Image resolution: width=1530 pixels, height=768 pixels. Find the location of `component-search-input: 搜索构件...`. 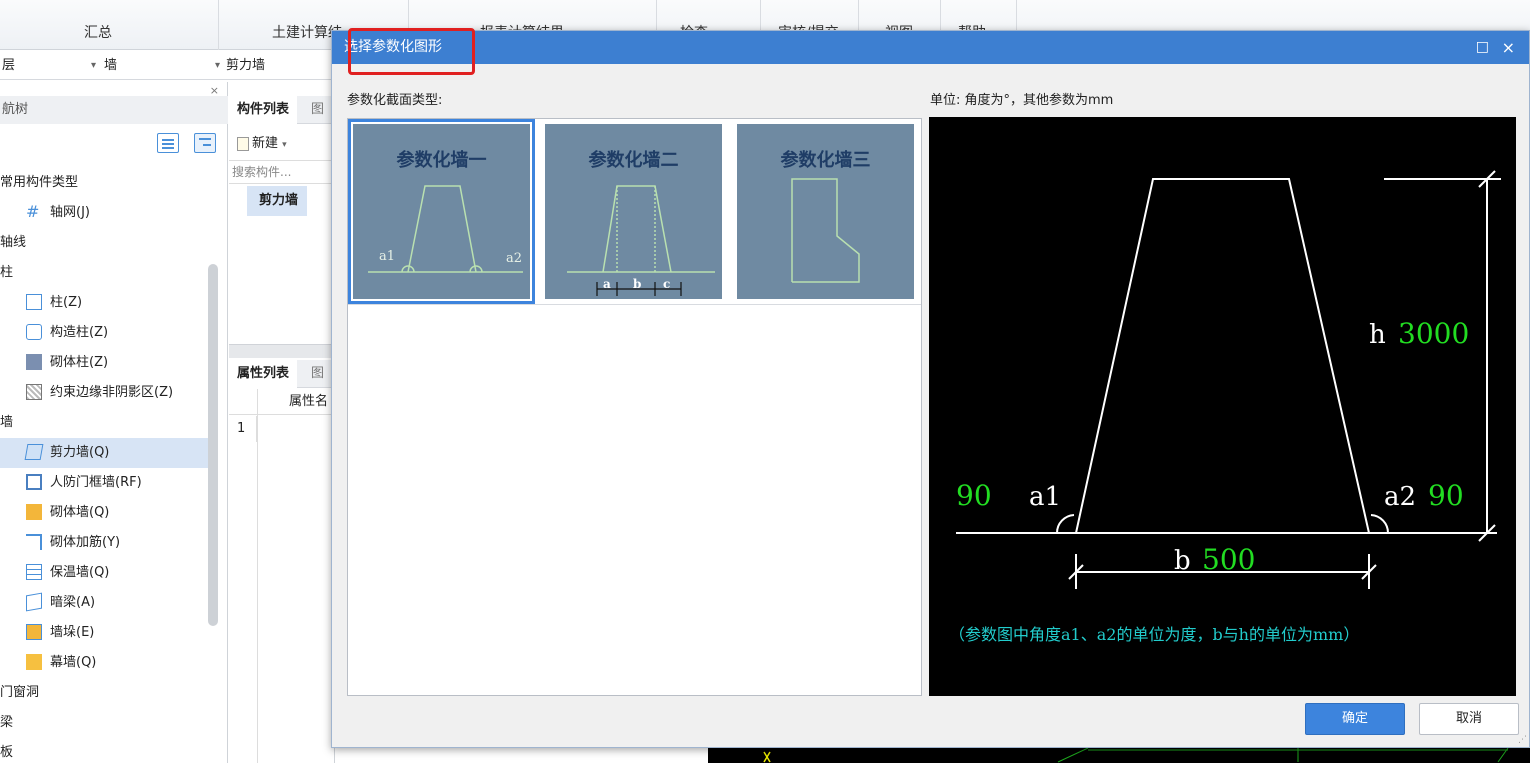

component-search-input: 搜索构件... is located at coordinates (282, 172).